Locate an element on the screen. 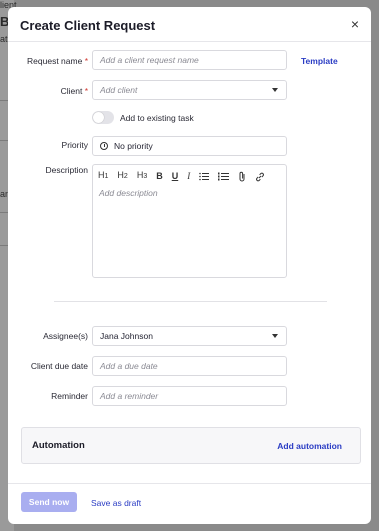 The width and height of the screenshot is (379, 531). add-to-existing-task-toggle is located at coordinates (103, 117).